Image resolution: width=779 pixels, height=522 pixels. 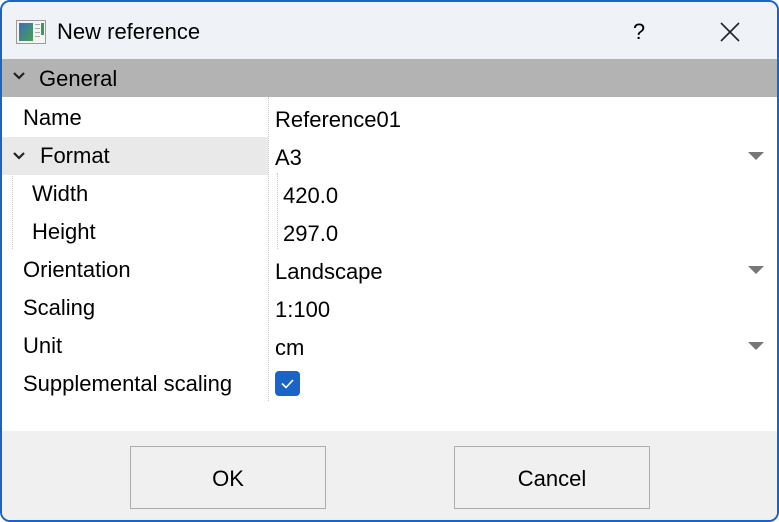 I want to click on close-icon, so click(x=730, y=32).